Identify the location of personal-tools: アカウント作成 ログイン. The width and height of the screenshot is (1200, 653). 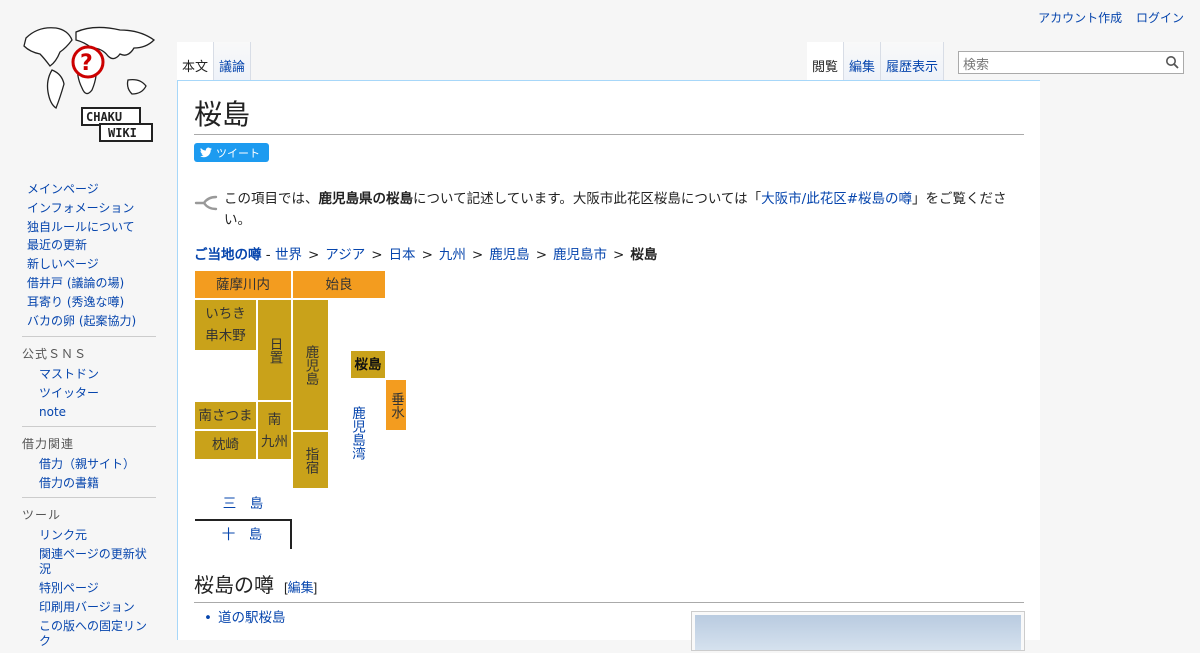
(1106, 17).